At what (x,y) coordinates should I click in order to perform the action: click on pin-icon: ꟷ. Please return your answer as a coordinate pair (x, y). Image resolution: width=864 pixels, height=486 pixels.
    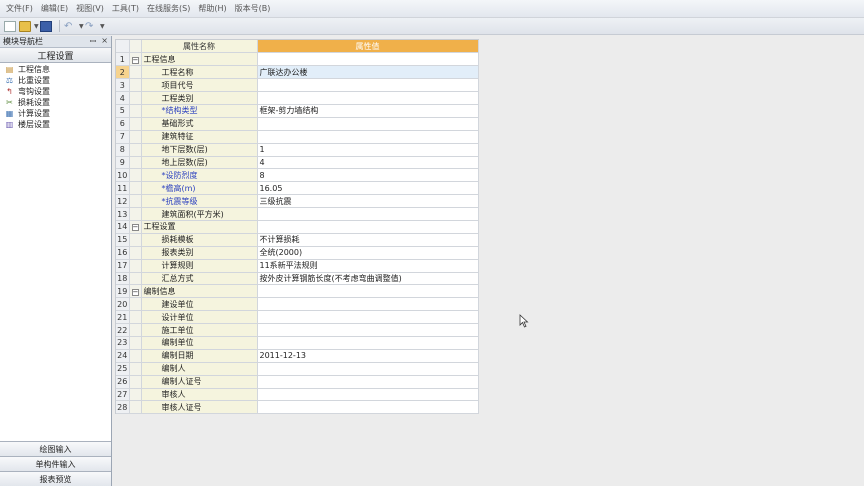
    Looking at the image, I should click on (93, 41).